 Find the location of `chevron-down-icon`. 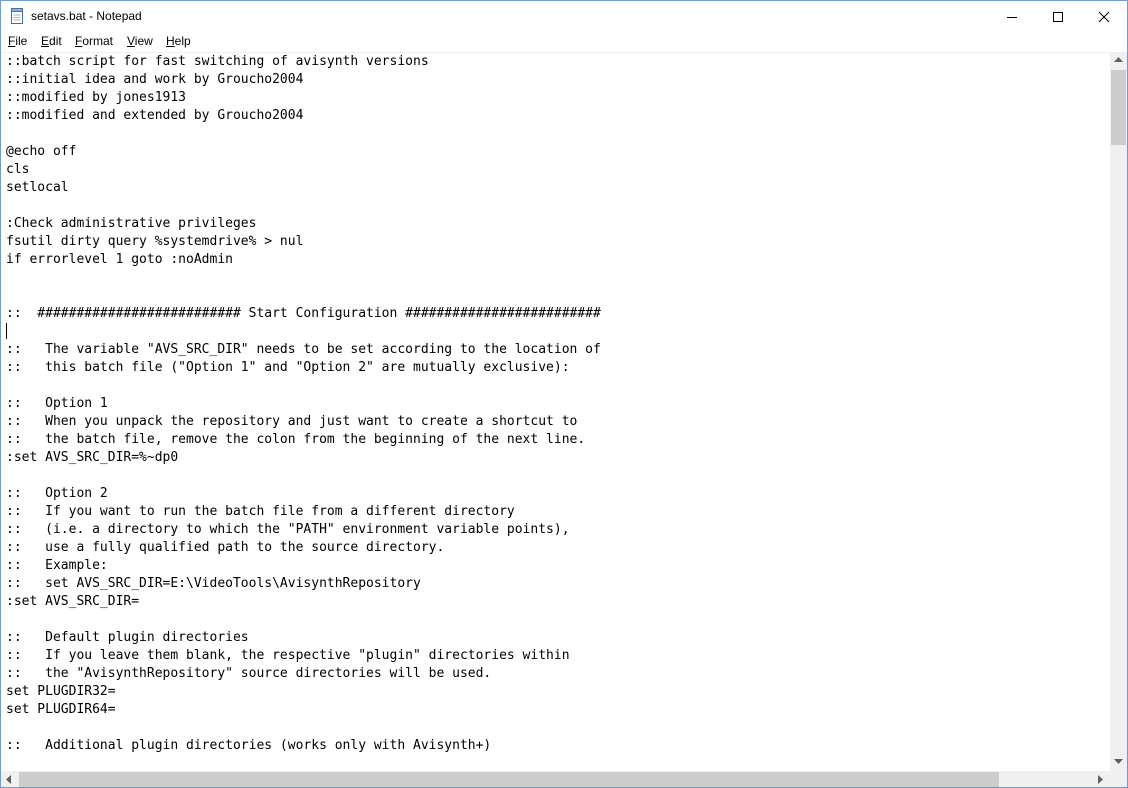

chevron-down-icon is located at coordinates (1118, 761).